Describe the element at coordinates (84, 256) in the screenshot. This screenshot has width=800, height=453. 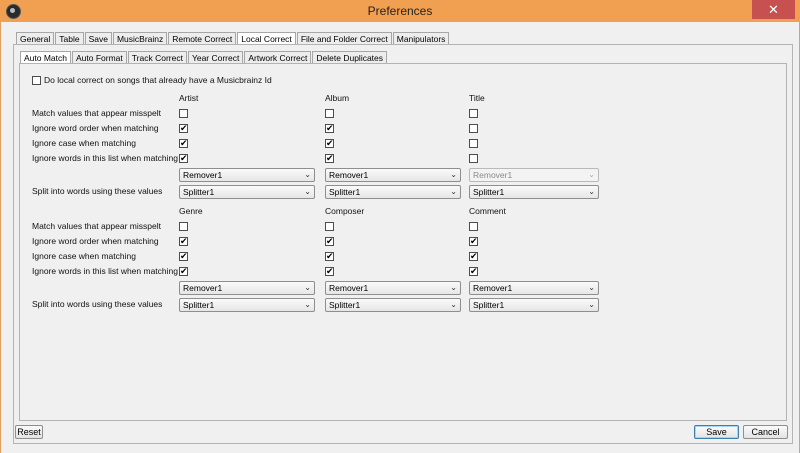
I see `section2-ignore-case-label: Ignore case when matching` at that location.